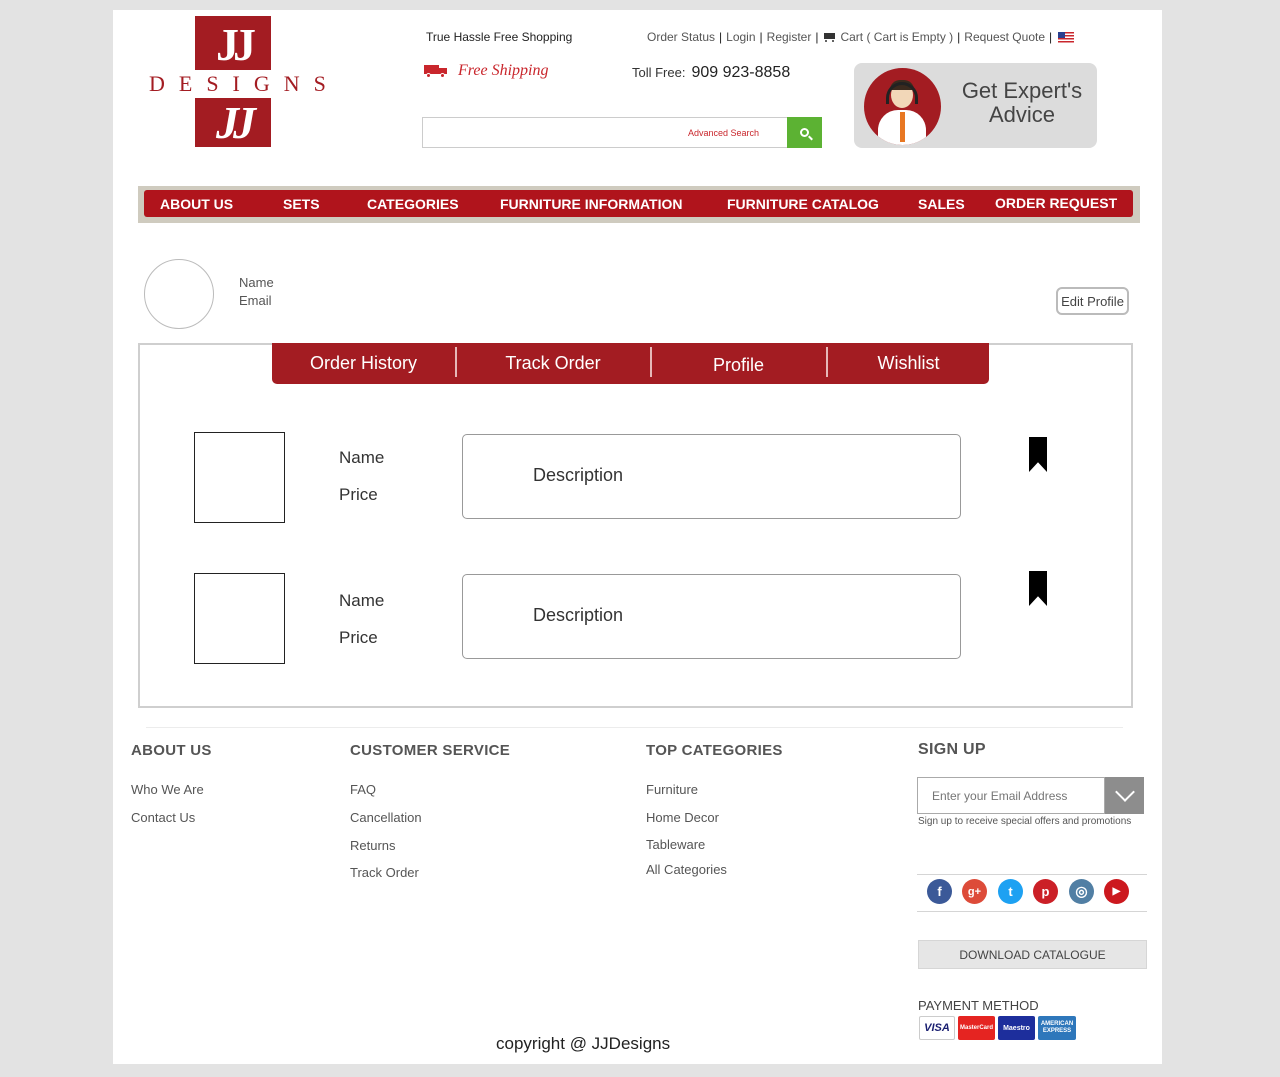 Image resolution: width=1280 pixels, height=1077 pixels. Describe the element at coordinates (1057, 1028) in the screenshot. I see `amex-card-icon: AMERICAN EXPRESS` at that location.